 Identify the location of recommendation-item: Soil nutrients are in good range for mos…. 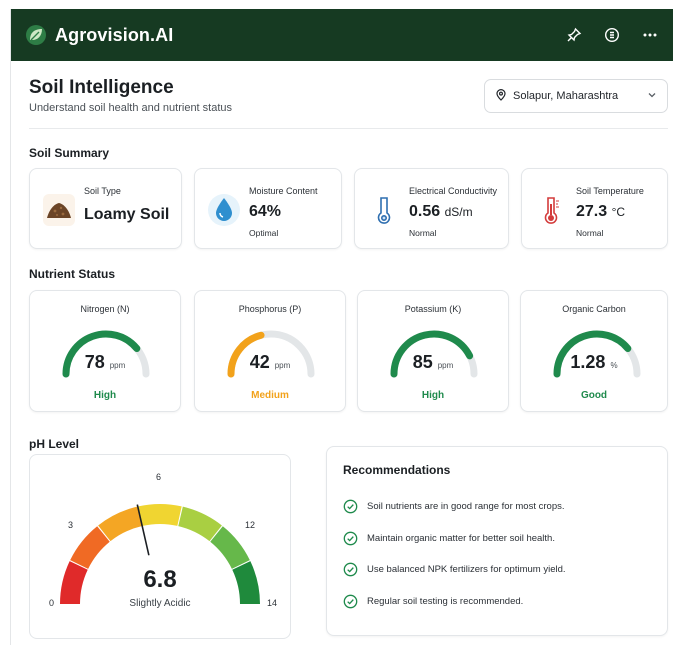
(454, 507).